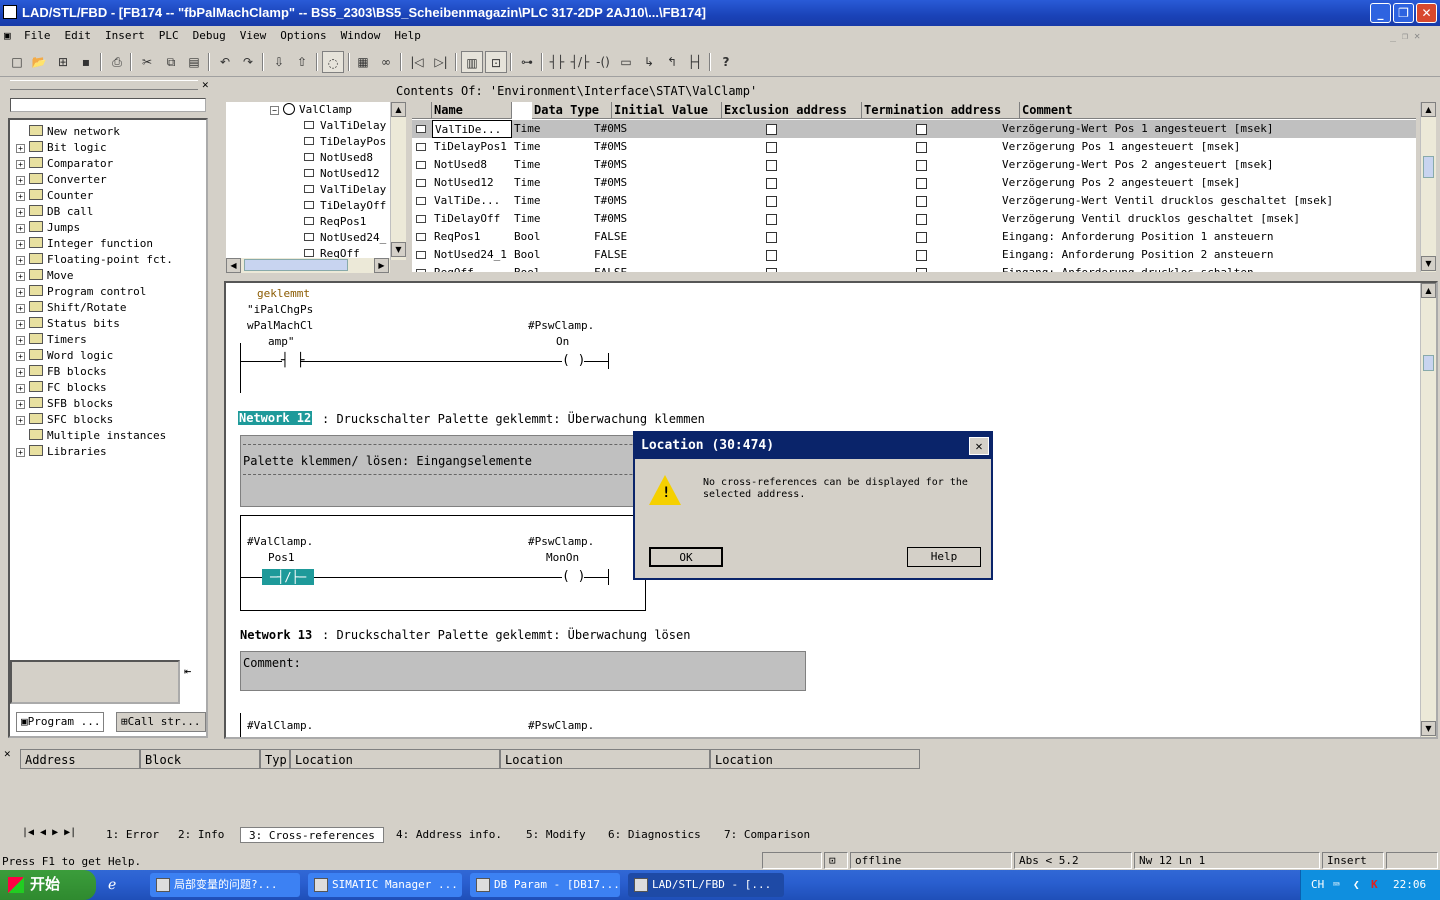 This screenshot has height=900, width=1440. What do you see at coordinates (572, 110) in the screenshot?
I see `column-header: Data Type` at bounding box center [572, 110].